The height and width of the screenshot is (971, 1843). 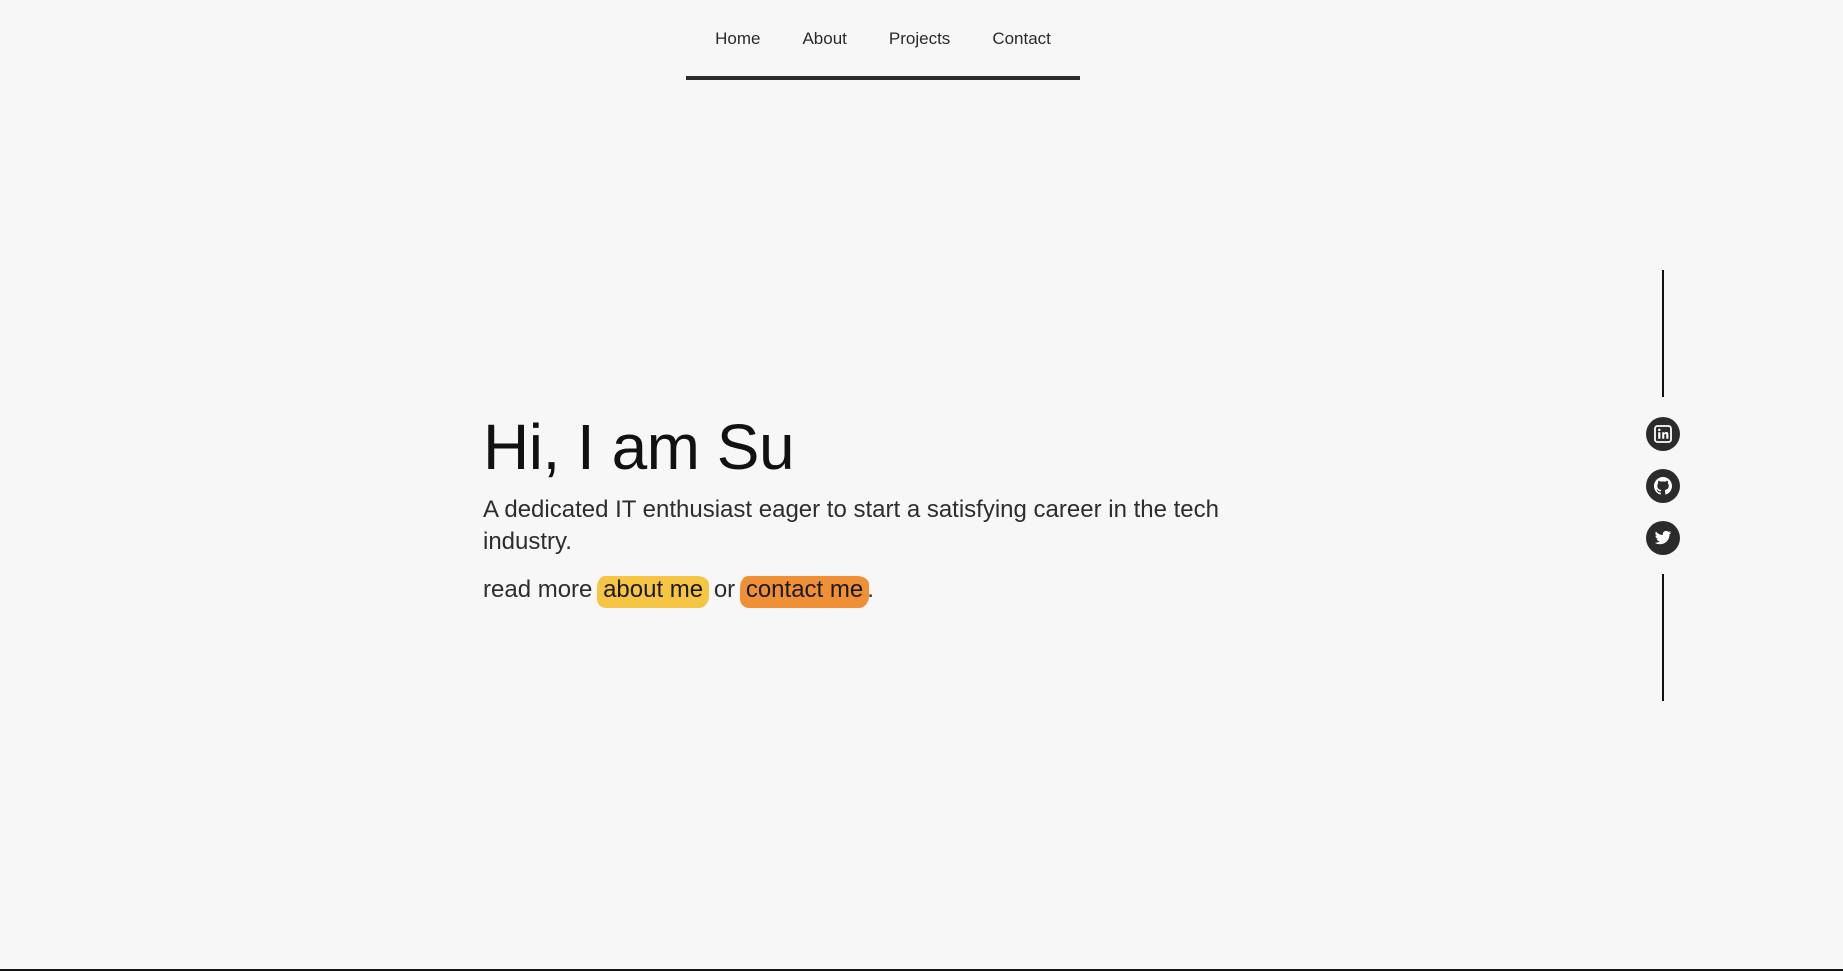 What do you see at coordinates (1663, 333) in the screenshot?
I see `social-divider-top` at bounding box center [1663, 333].